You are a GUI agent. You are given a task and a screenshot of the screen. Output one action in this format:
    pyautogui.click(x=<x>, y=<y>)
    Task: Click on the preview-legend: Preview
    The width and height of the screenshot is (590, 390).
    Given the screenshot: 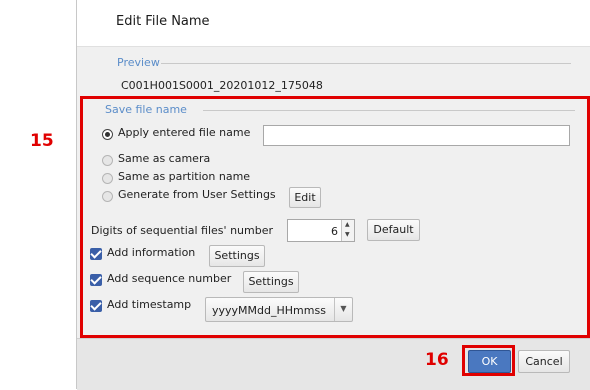 What is the action you would take?
    pyautogui.click(x=138, y=62)
    